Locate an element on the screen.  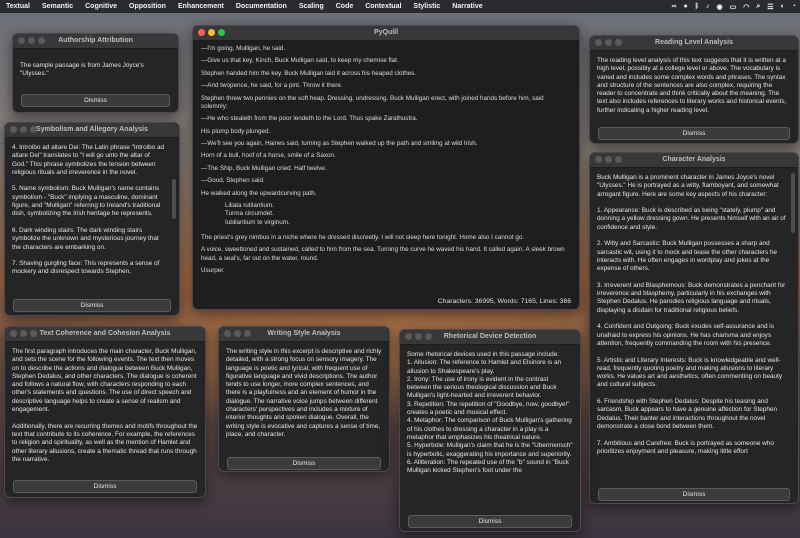
circle-icon: ● is located at coordinates (686, 6).